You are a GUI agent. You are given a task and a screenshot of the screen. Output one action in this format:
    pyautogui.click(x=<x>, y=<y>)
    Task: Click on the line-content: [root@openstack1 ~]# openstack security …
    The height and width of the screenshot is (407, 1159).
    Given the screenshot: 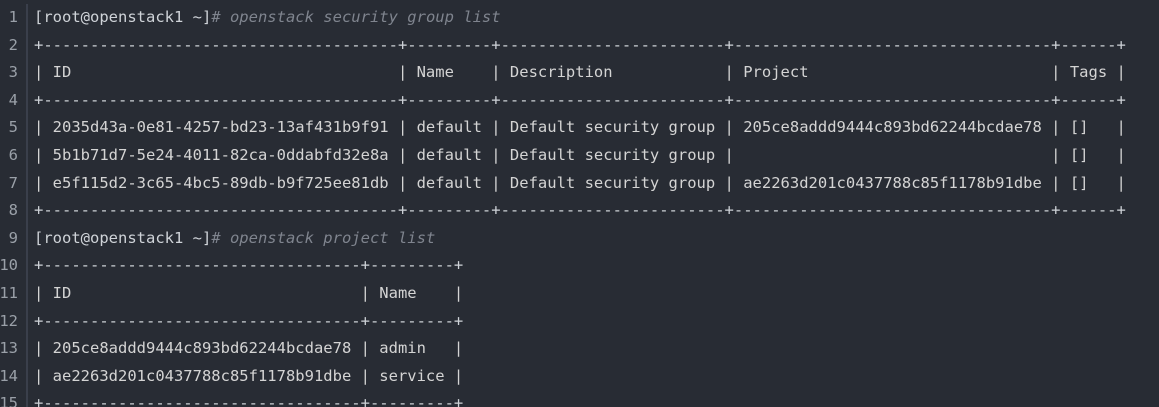 What is the action you would take?
    pyautogui.click(x=264, y=18)
    